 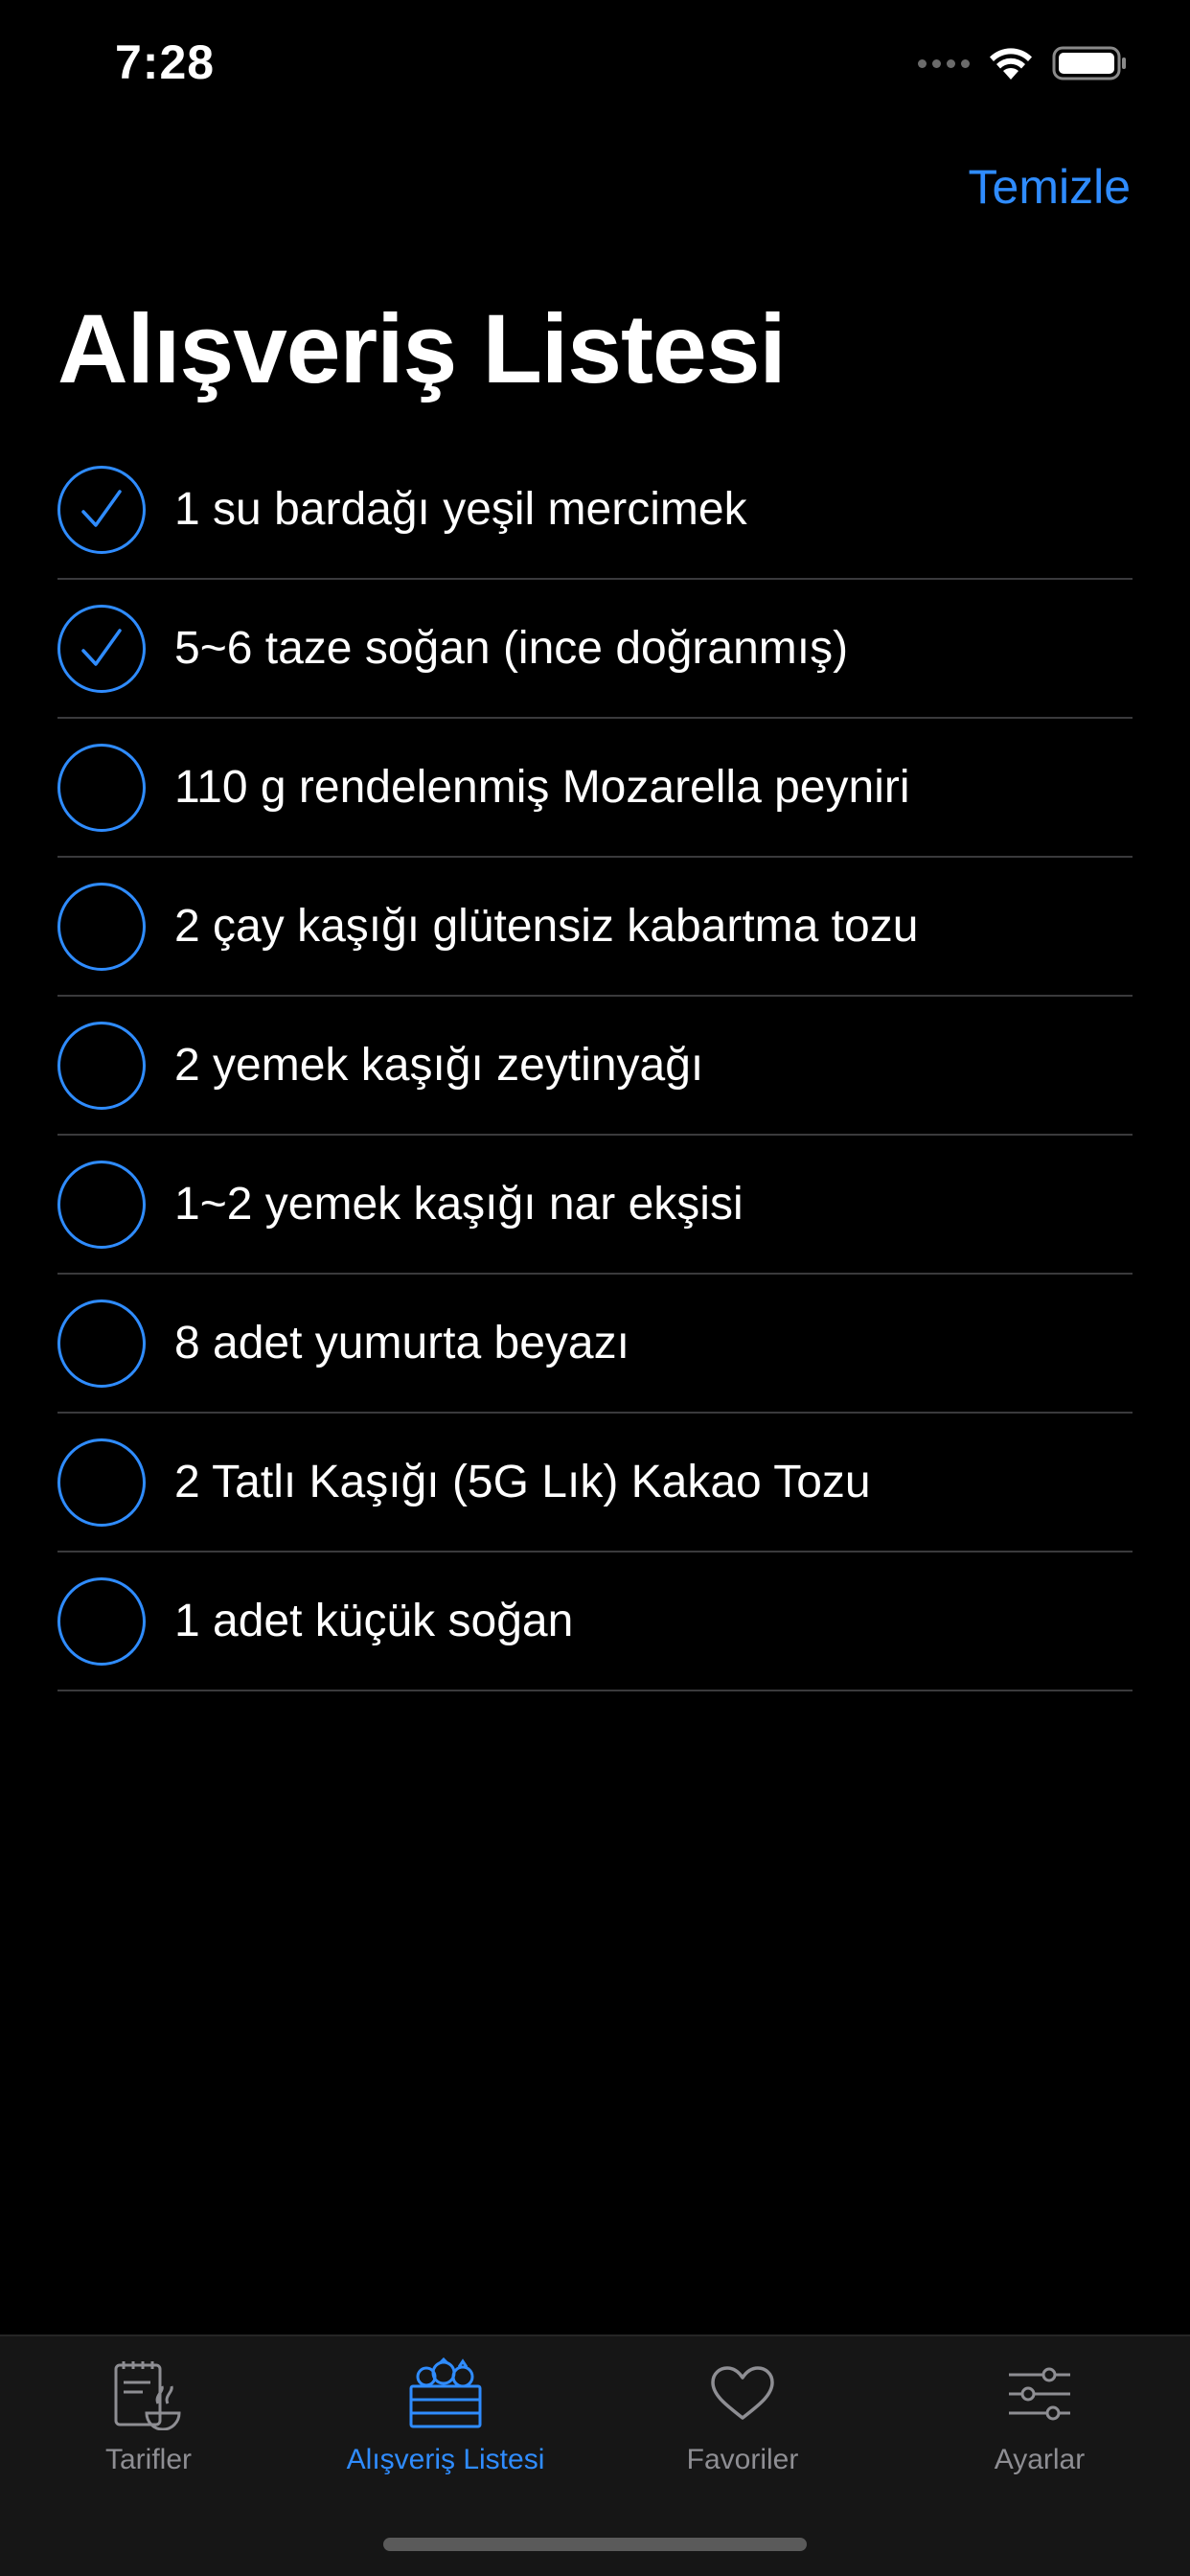 What do you see at coordinates (1040, 2459) in the screenshot?
I see `tab-label: Ayarlar` at bounding box center [1040, 2459].